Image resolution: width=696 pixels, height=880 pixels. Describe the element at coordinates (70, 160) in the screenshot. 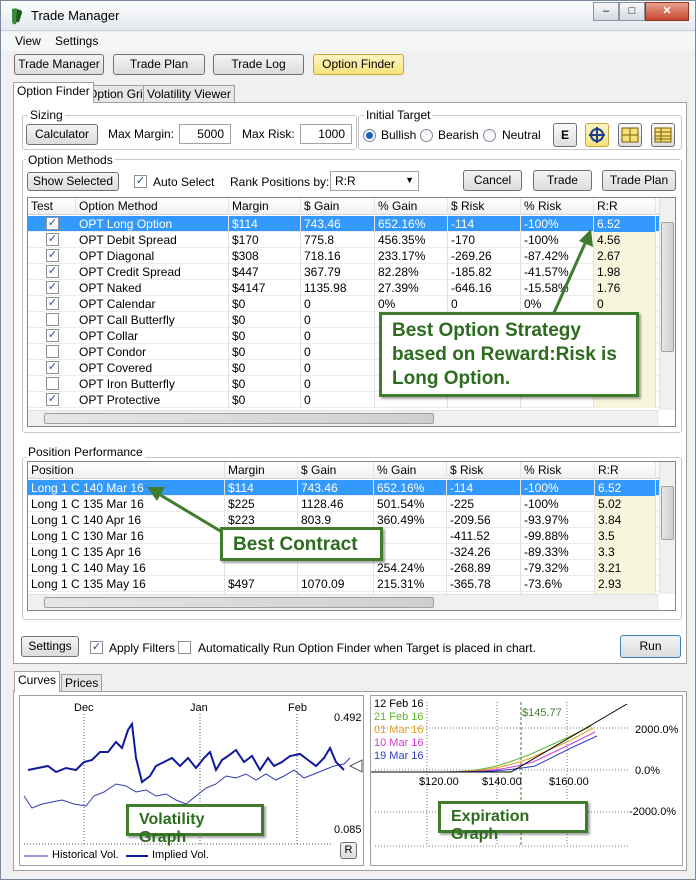

I see `option-methods-label: Option Methods` at that location.